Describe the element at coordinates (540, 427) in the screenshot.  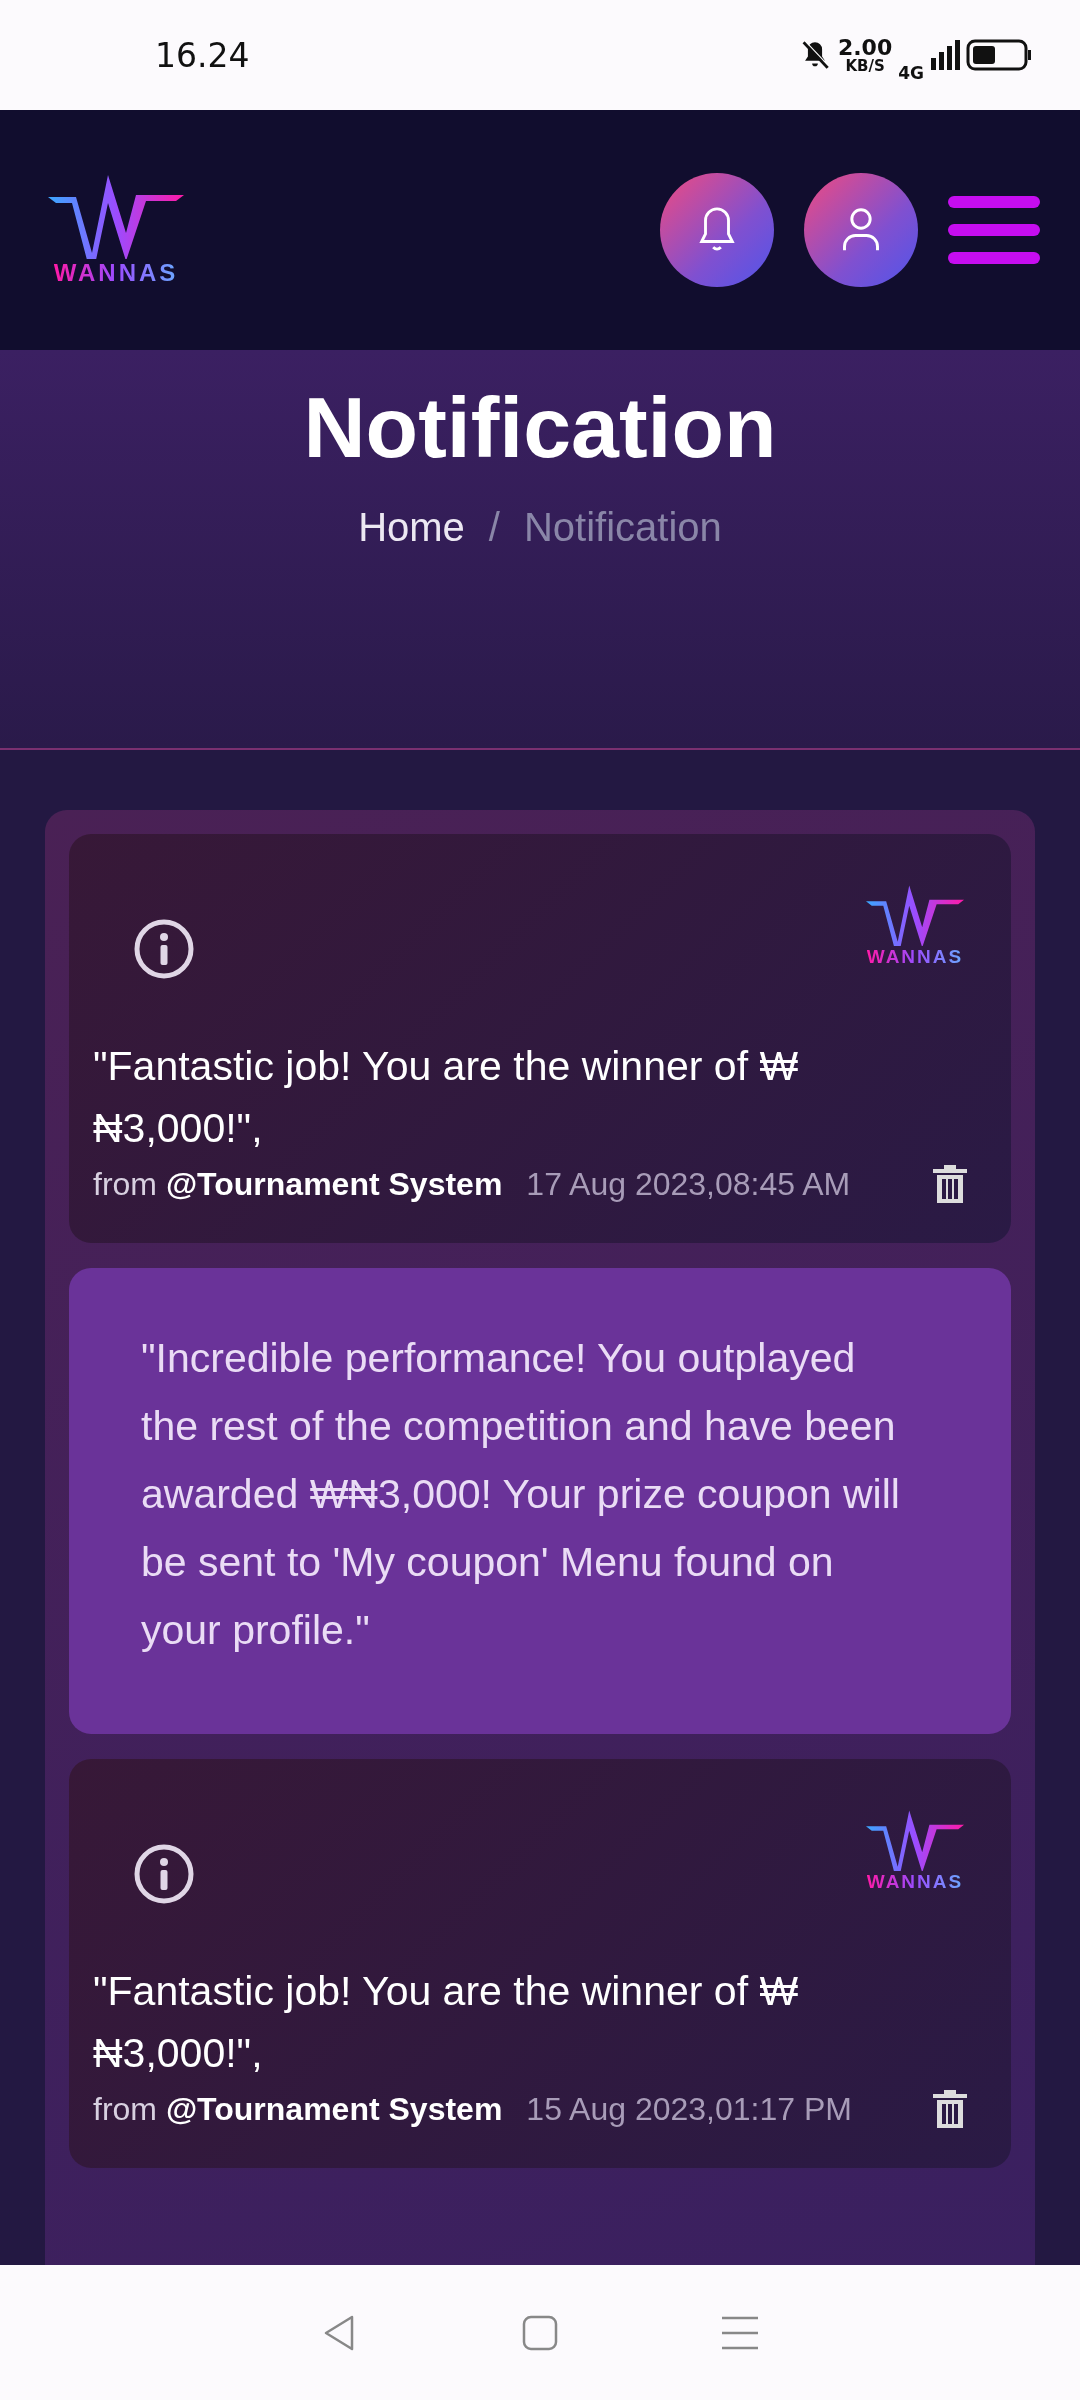
I see `page-title: Notification` at that location.